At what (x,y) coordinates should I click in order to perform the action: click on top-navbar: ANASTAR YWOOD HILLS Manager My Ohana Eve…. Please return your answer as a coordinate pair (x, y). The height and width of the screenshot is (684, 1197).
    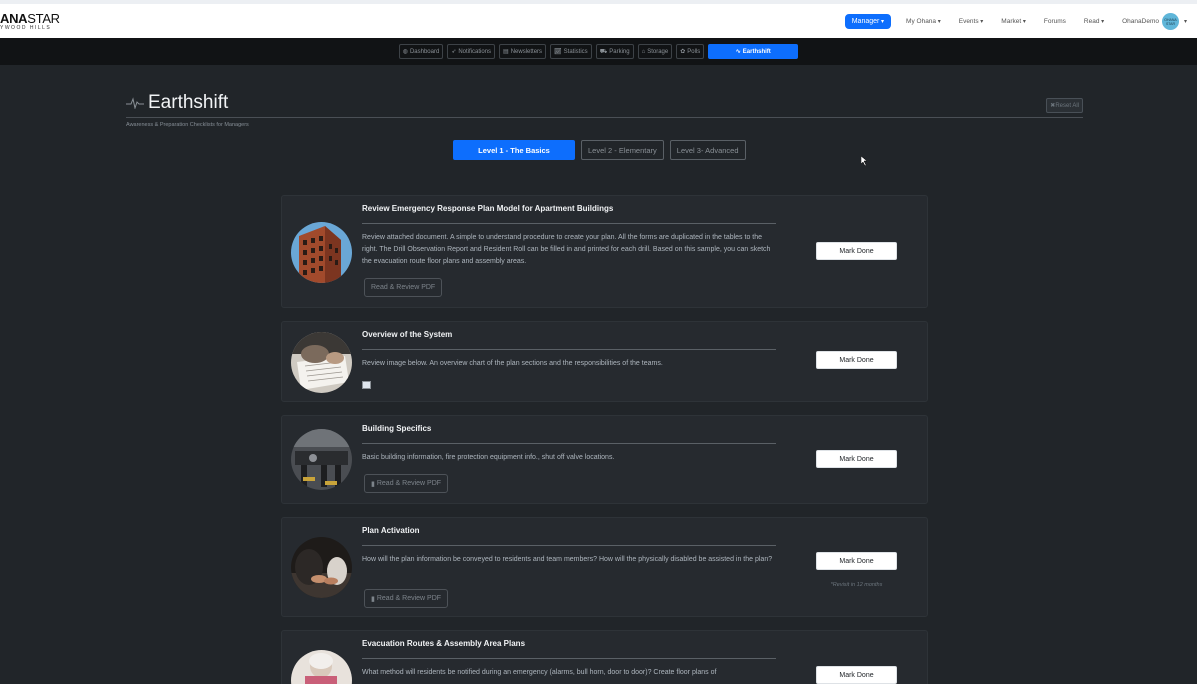
    Looking at the image, I should click on (598, 19).